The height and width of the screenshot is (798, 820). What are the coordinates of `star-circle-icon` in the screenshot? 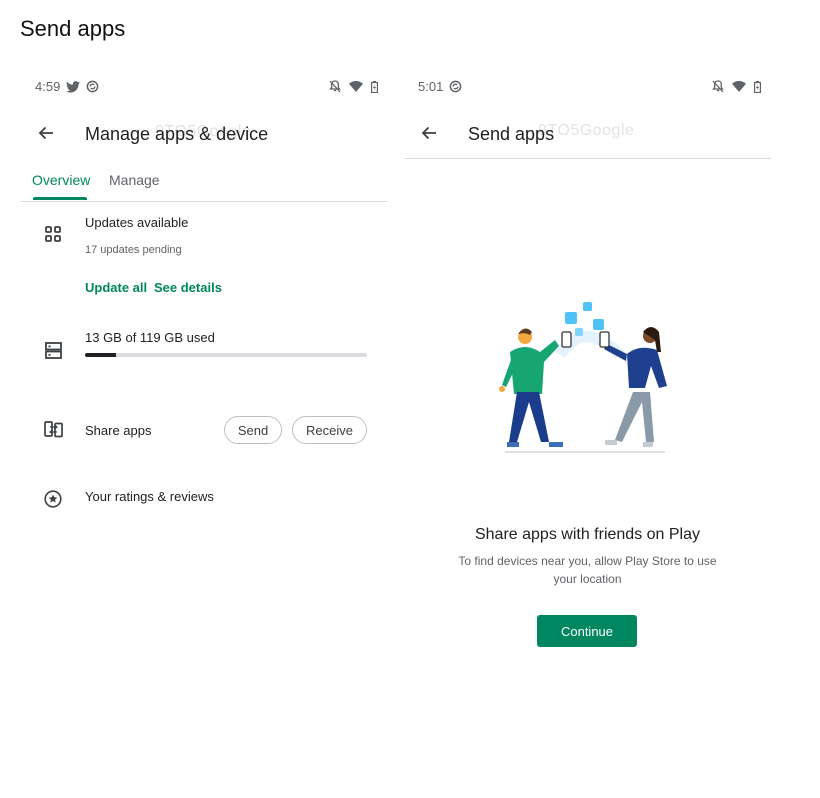 It's located at (53, 499).